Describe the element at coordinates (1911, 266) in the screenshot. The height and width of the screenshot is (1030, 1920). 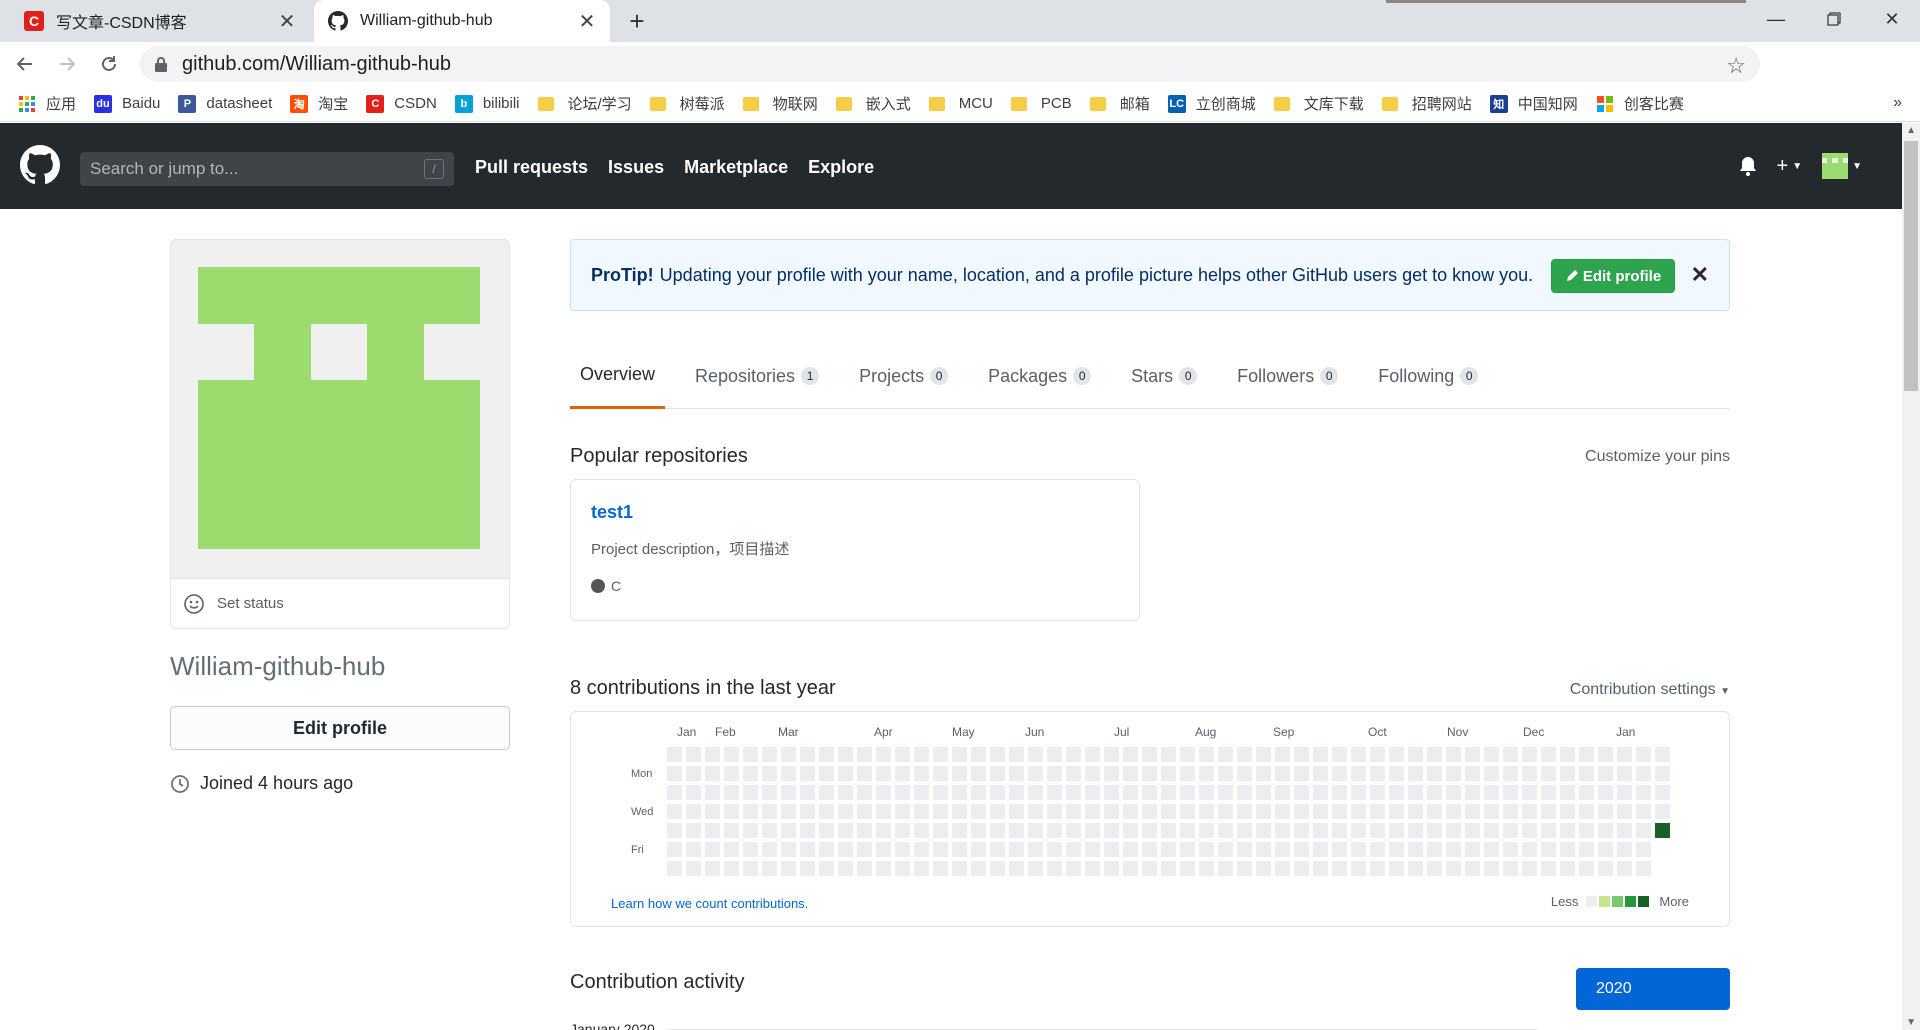
I see `scrollbar-thumb` at that location.